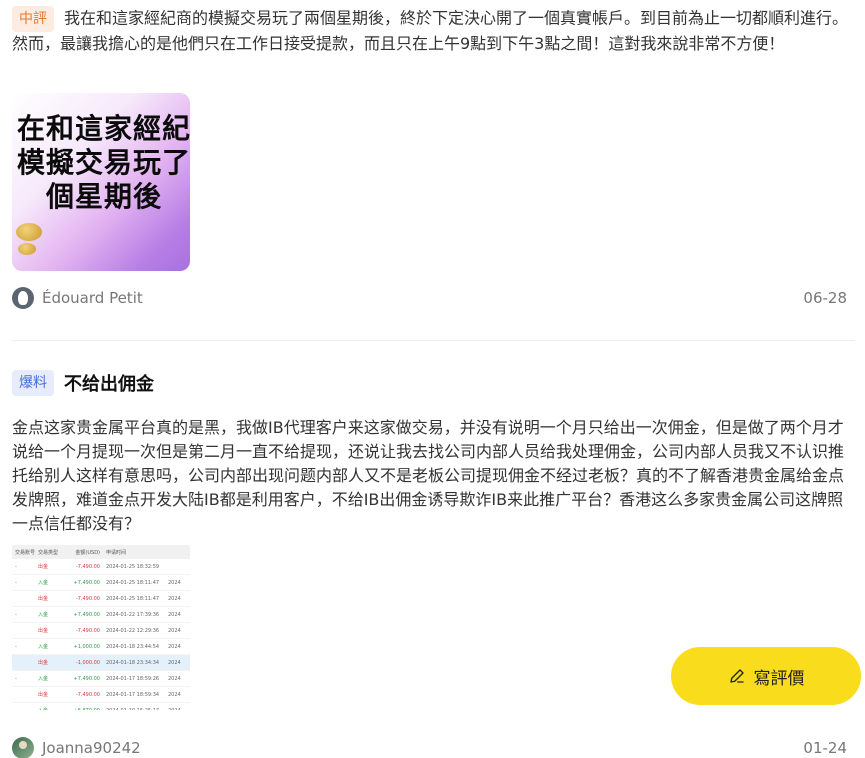  I want to click on column-header: 金额(USD), so click(87, 552).